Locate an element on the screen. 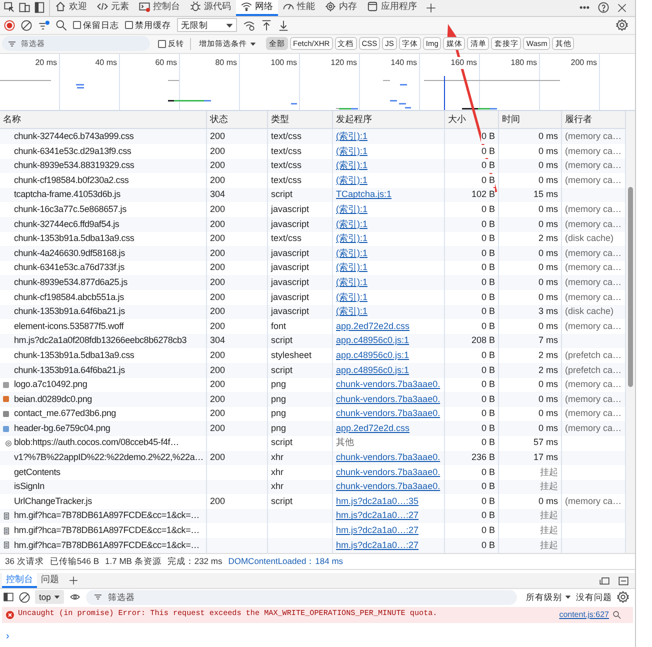  console-icon is located at coordinates (144, 6).